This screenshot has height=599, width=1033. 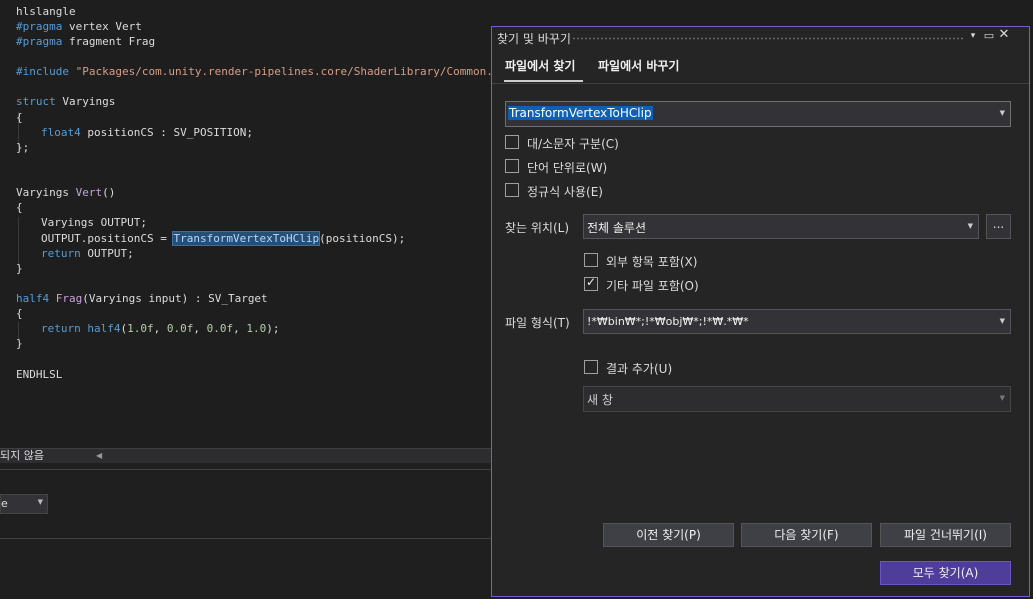 I want to click on append-results-checkbox, so click(x=591, y=367).